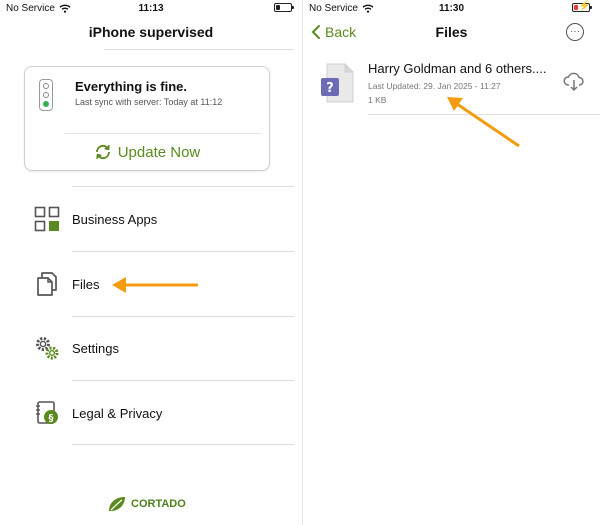  What do you see at coordinates (115, 219) in the screenshot?
I see `menu-label-business-apps: Business Apps` at bounding box center [115, 219].